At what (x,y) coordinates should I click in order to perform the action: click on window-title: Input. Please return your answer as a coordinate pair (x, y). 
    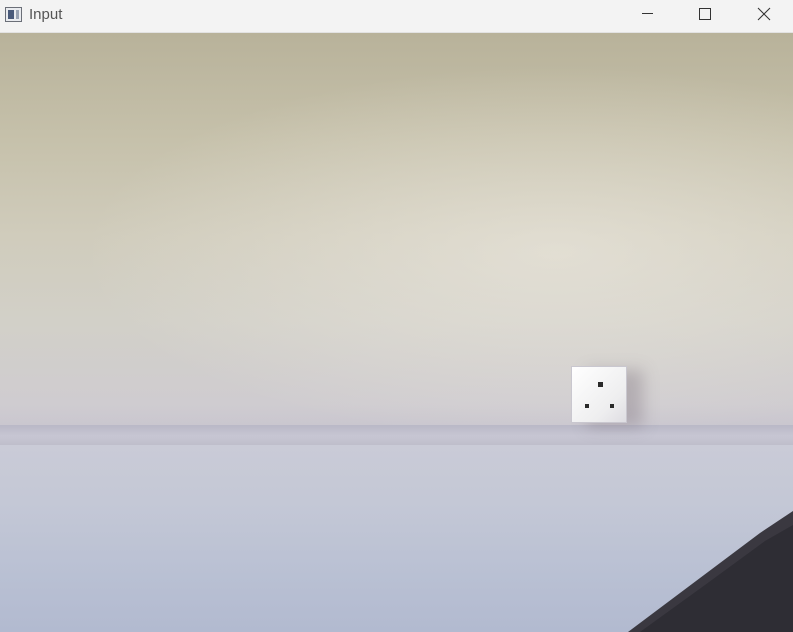
    Looking at the image, I should click on (46, 14).